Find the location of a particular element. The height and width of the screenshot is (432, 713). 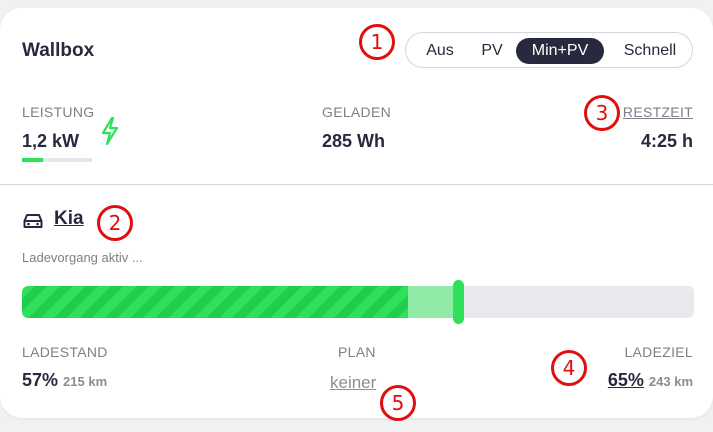

soc-percent: 57% is located at coordinates (40, 380).